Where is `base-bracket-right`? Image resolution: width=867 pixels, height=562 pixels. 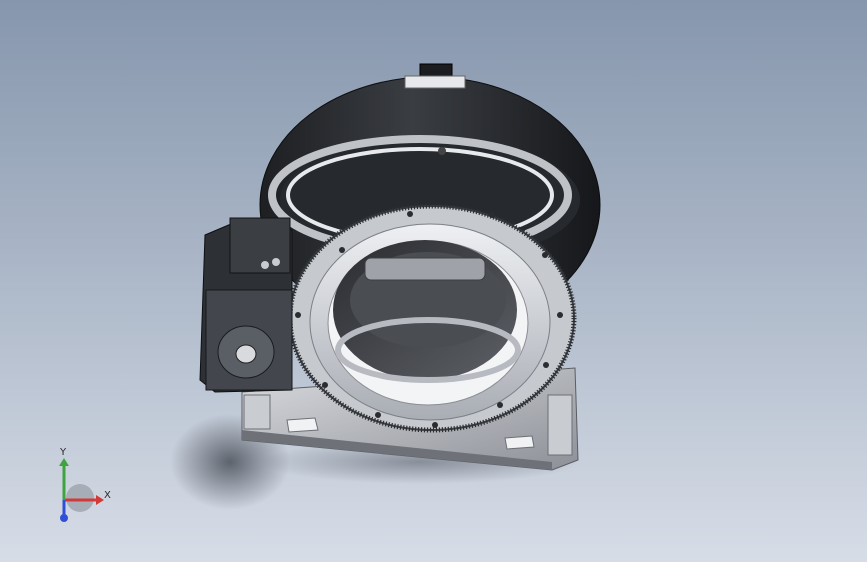 base-bracket-right is located at coordinates (560, 425).